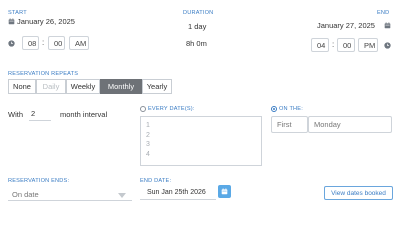 The height and width of the screenshot is (240, 400). I want to click on end-date-label: END DATE:, so click(156, 181).